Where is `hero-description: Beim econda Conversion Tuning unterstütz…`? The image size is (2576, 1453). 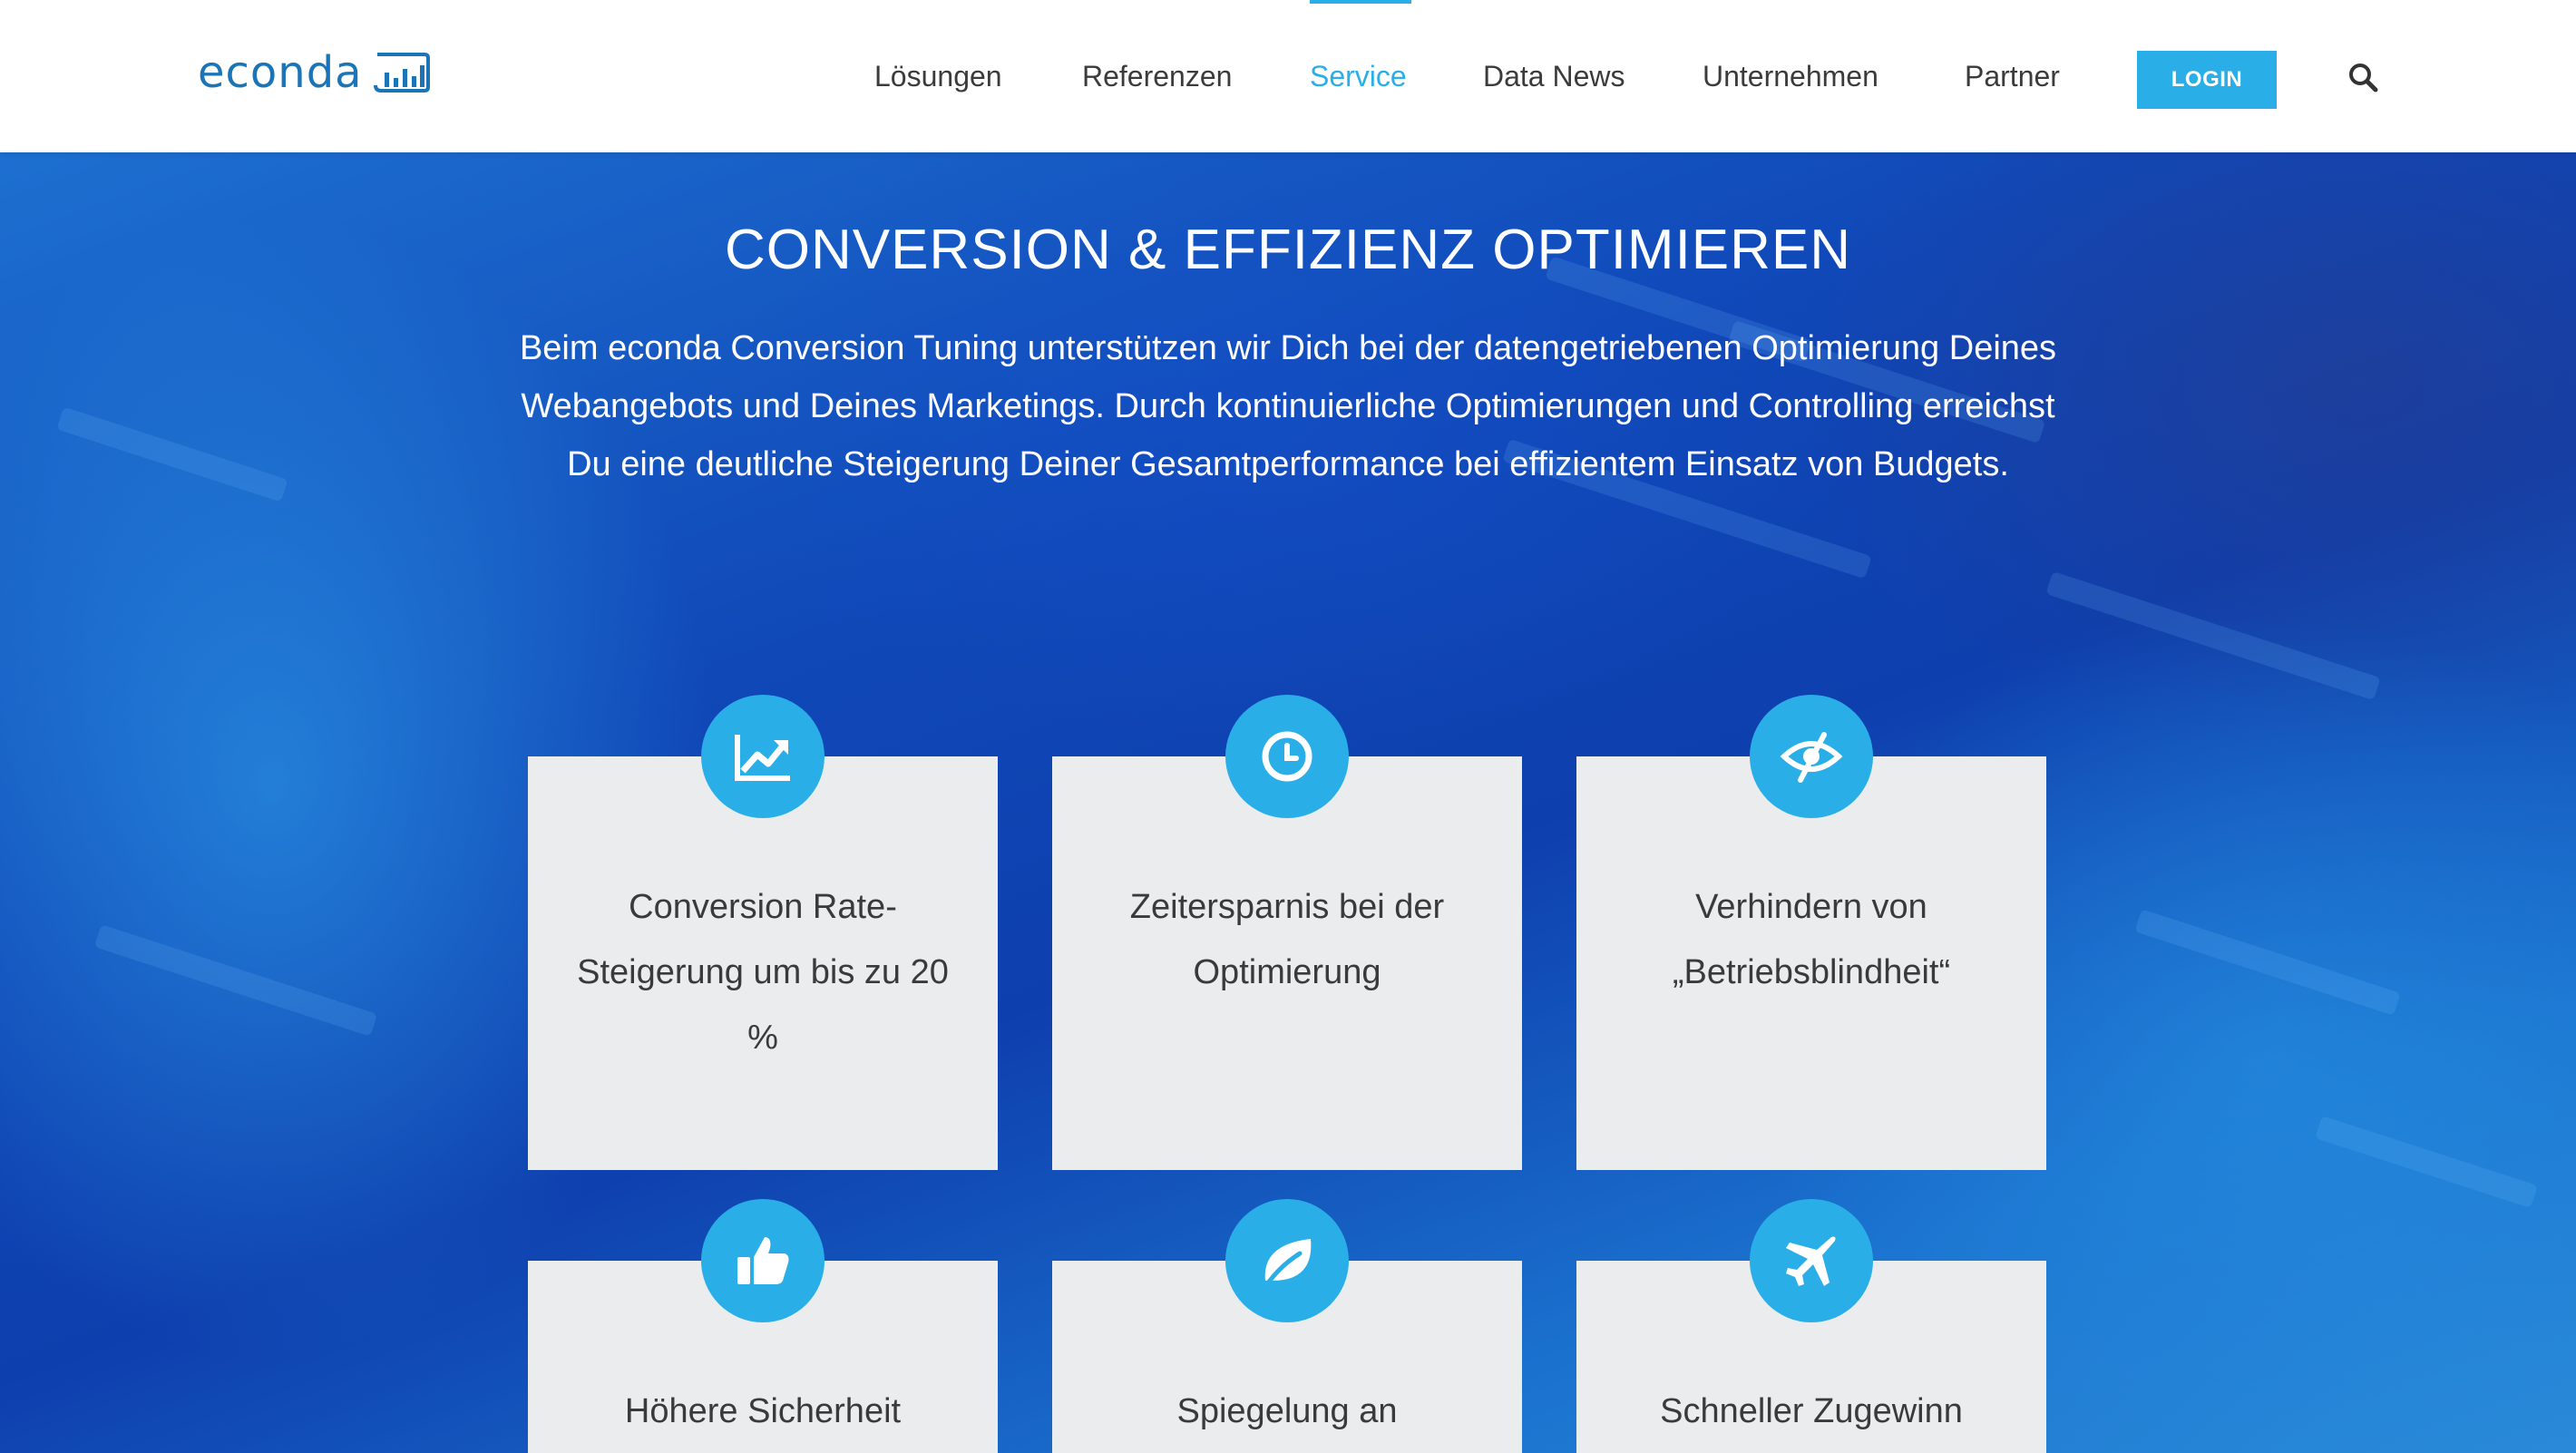
hero-description: Beim econda Conversion Tuning unterstütz… is located at coordinates (1288, 406).